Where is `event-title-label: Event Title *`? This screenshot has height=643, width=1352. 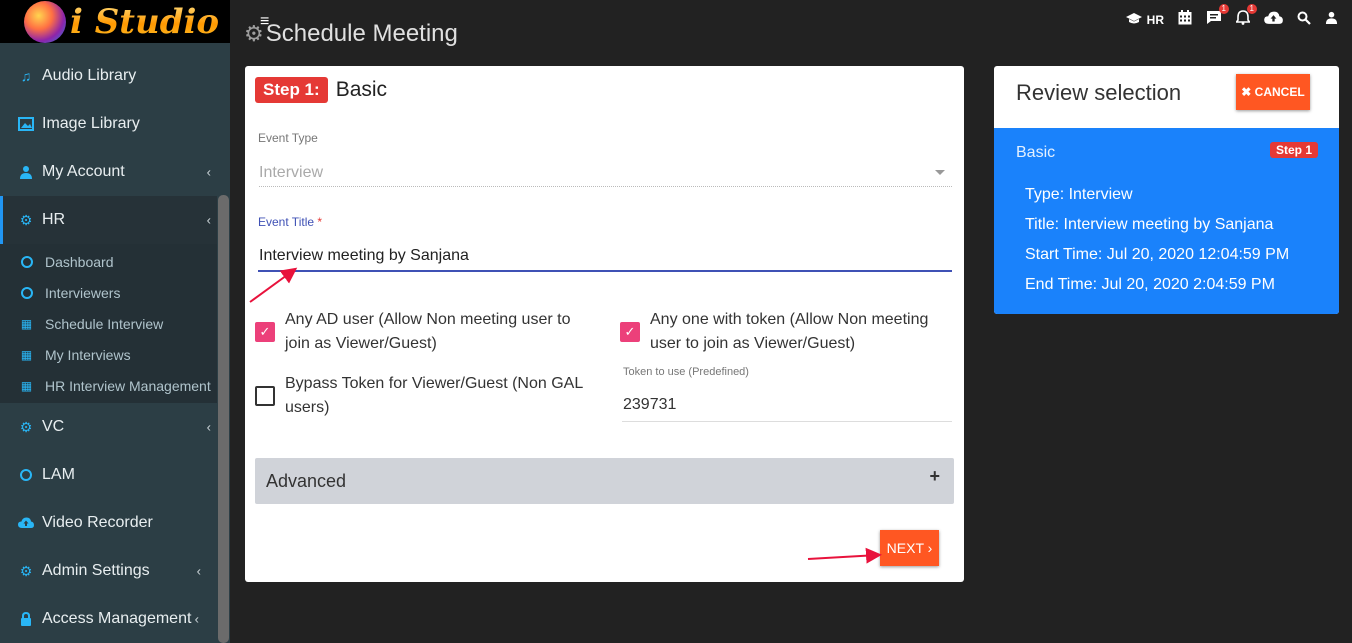 event-title-label: Event Title * is located at coordinates (290, 222).